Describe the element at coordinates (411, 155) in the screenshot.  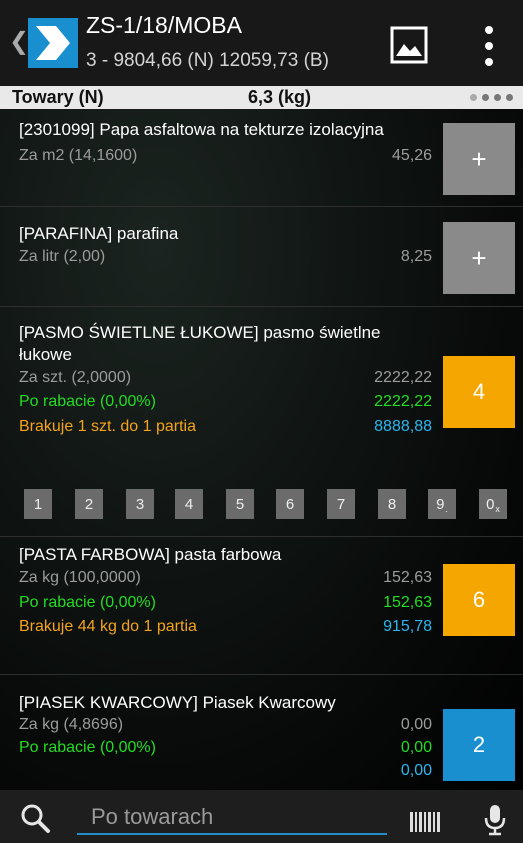
I see `unit-price-value: 45,26` at that location.